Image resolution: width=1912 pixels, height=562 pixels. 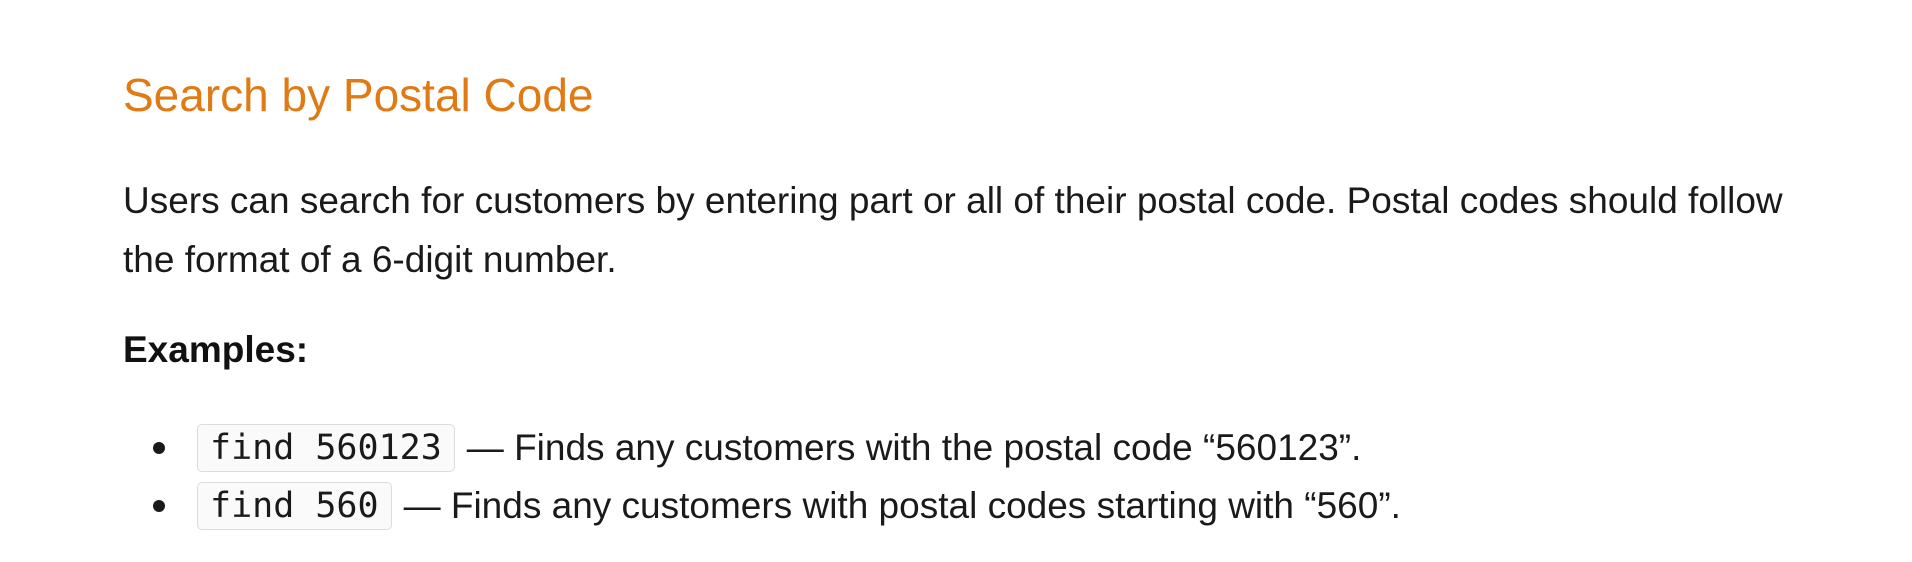 What do you see at coordinates (294, 506) in the screenshot?
I see `example-command: find 560` at bounding box center [294, 506].